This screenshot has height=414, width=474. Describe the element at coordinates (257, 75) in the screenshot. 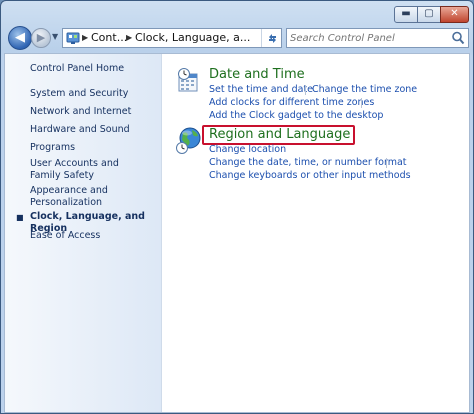

I see `date-and-time-title: Date and Time` at that location.